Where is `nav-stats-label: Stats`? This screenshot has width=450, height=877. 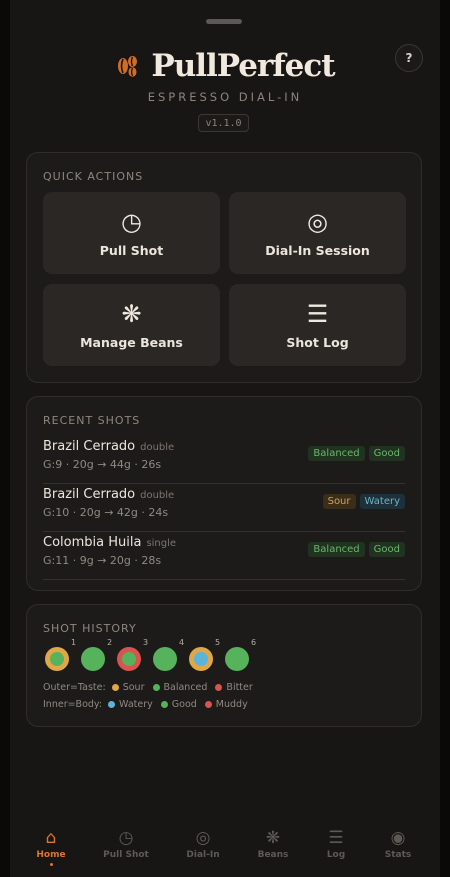 nav-stats-label: Stats is located at coordinates (398, 855).